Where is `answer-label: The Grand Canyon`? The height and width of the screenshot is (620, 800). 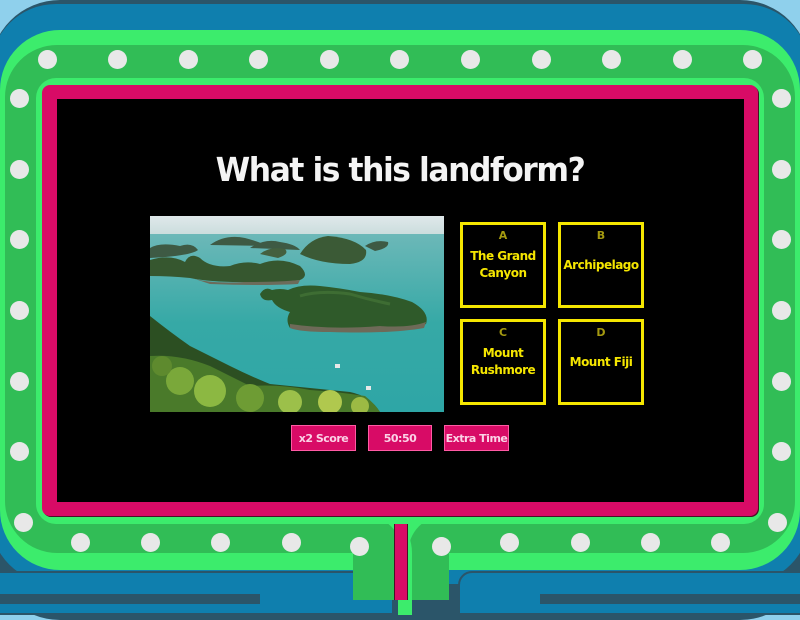 answer-label: The Grand Canyon is located at coordinates (503, 264).